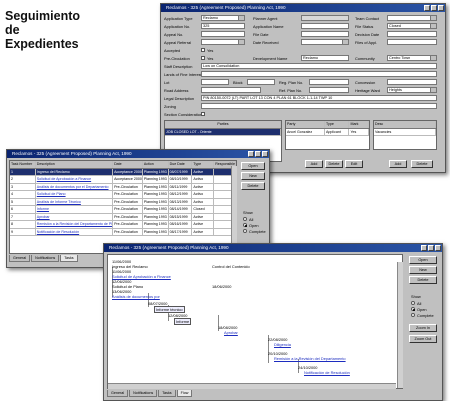 Image resolution: width=450 pixels, height=401 pixels. Describe the element at coordinates (23, 164) in the screenshot. I see `column-header-task-number: Task Number` at that location.